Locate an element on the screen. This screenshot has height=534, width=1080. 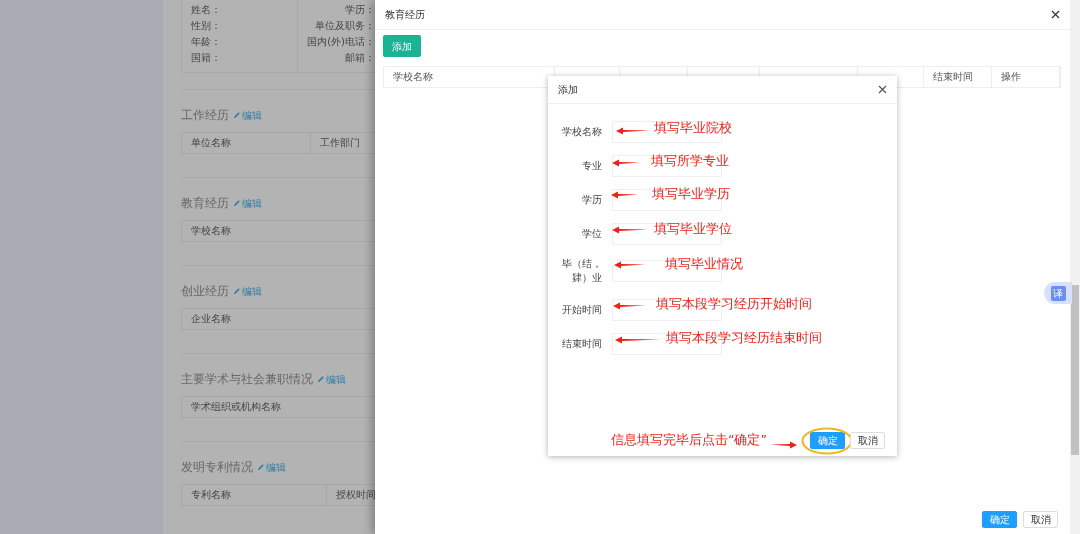
field-label: 国内(外)电话： is located at coordinates (340, 42).